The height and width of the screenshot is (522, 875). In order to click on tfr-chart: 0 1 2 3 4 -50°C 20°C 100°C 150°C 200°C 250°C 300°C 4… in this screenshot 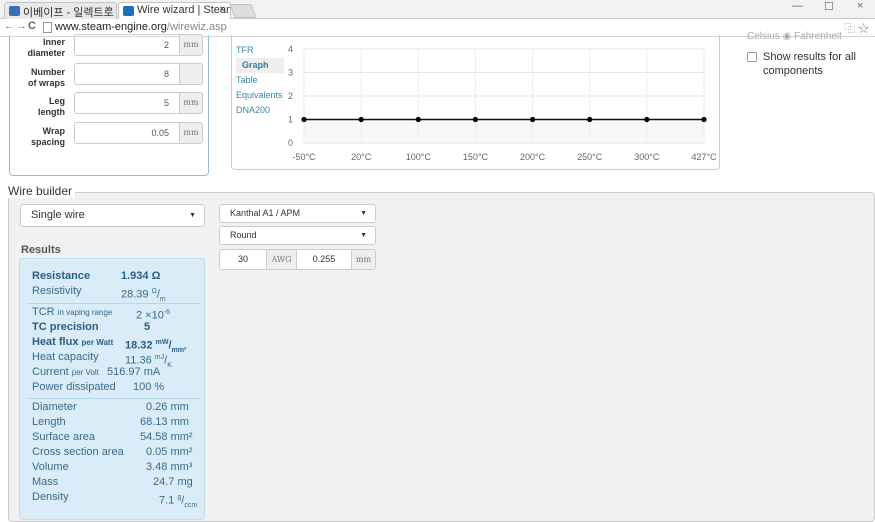, I will do `click(502, 103)`.